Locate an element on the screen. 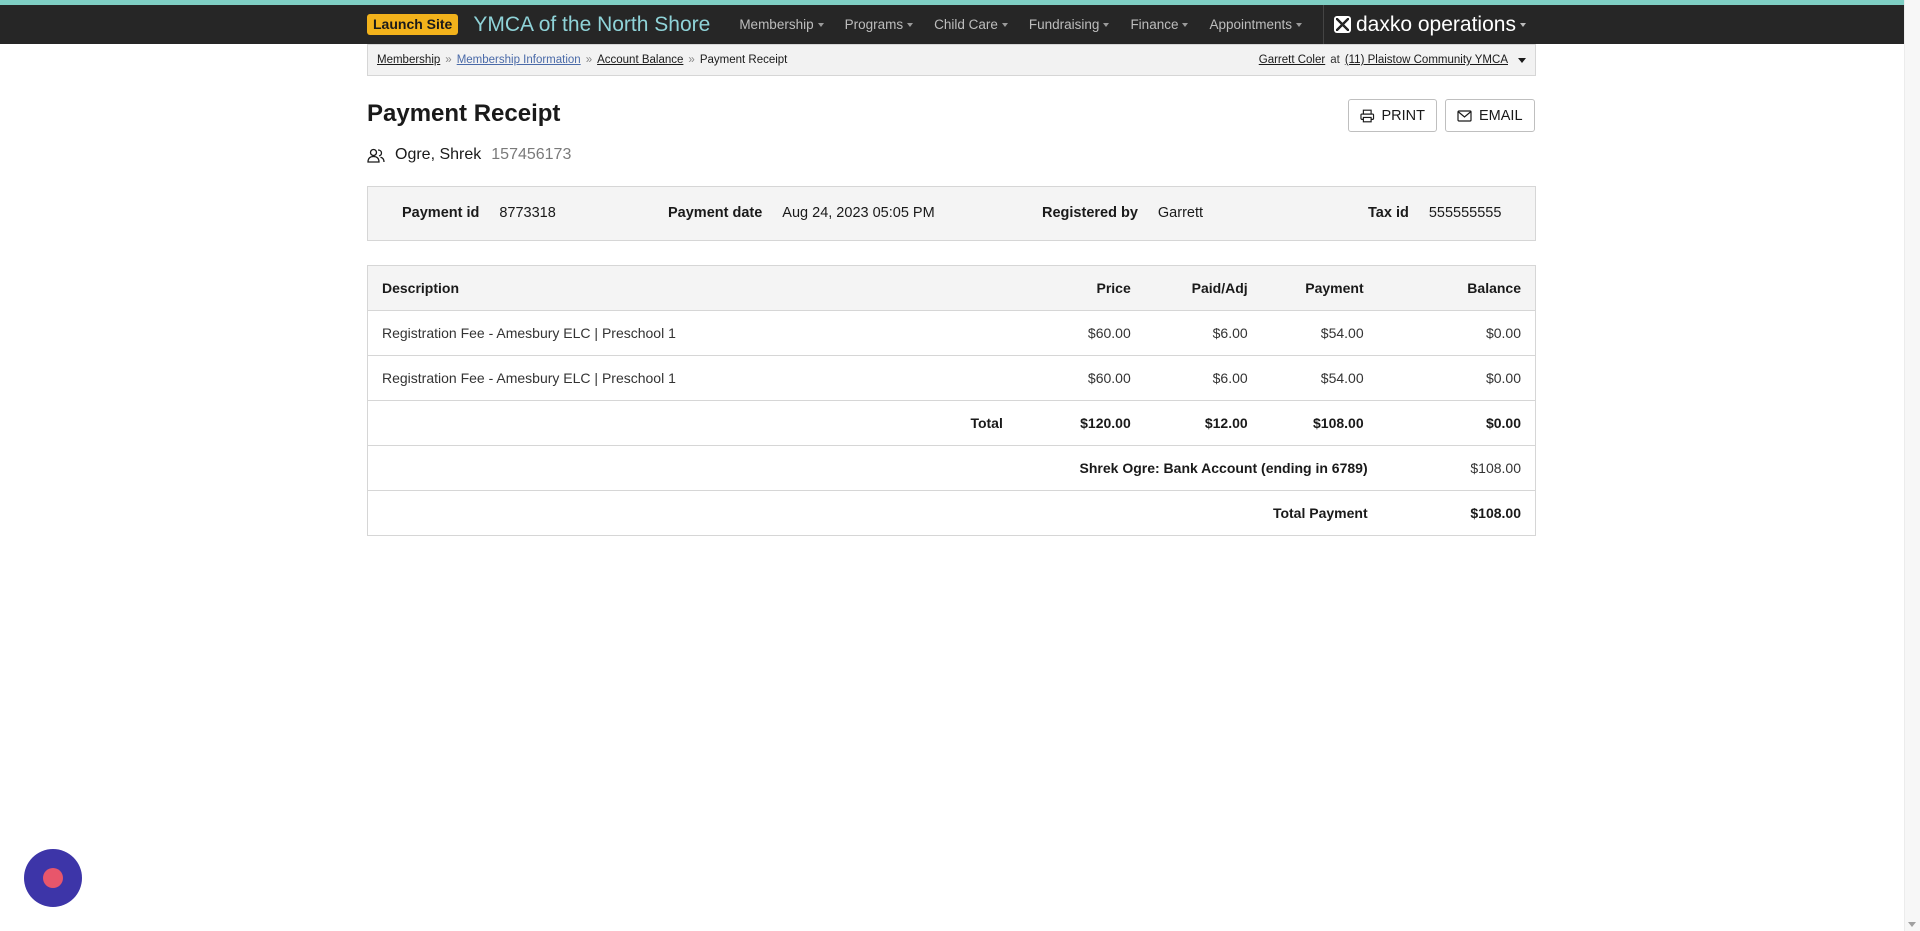 The image size is (1920, 931). registered-by-field: Registered by Garrett is located at coordinates (1122, 213).